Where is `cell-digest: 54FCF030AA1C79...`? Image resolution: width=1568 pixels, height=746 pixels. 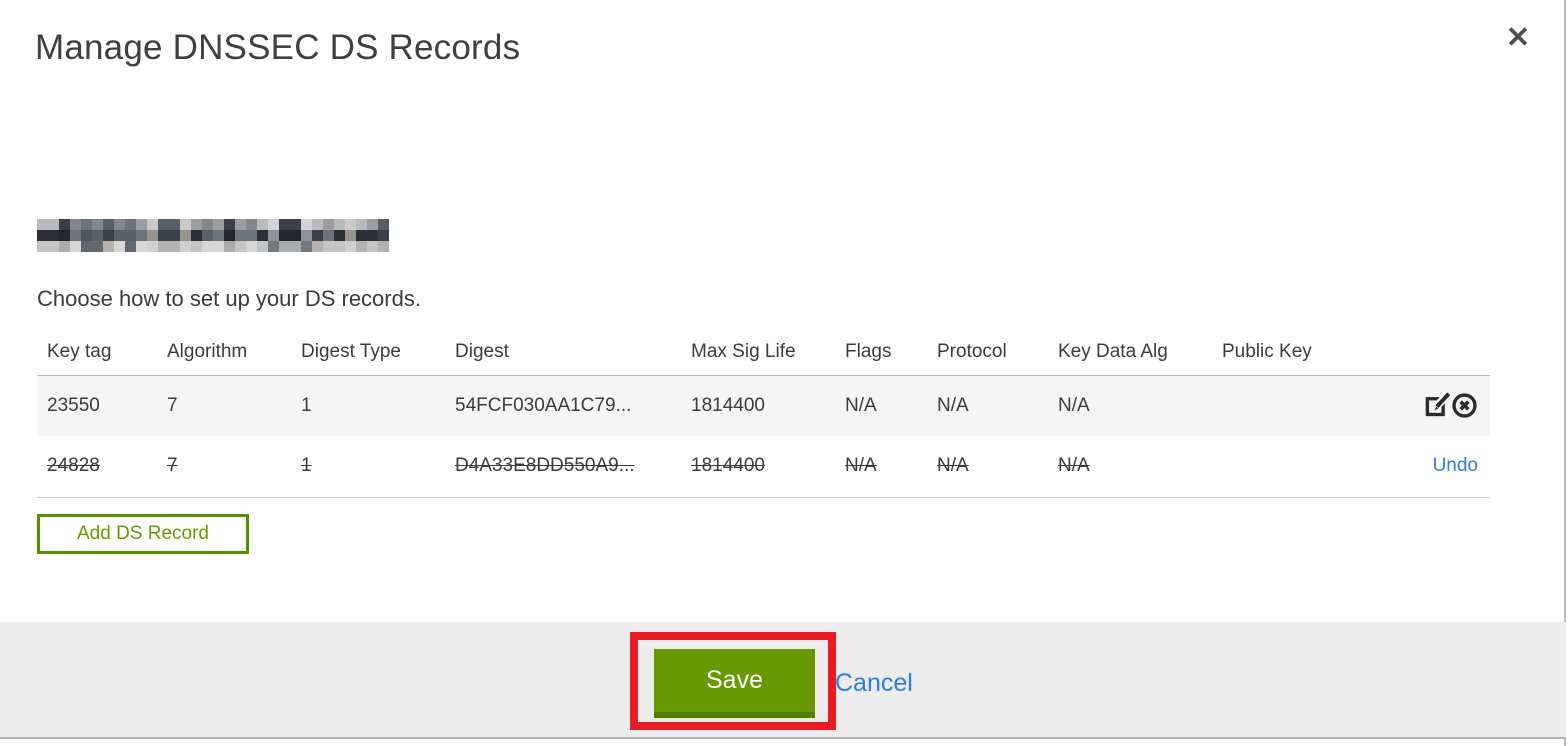
cell-digest: 54FCF030AA1C79... is located at coordinates (563, 405).